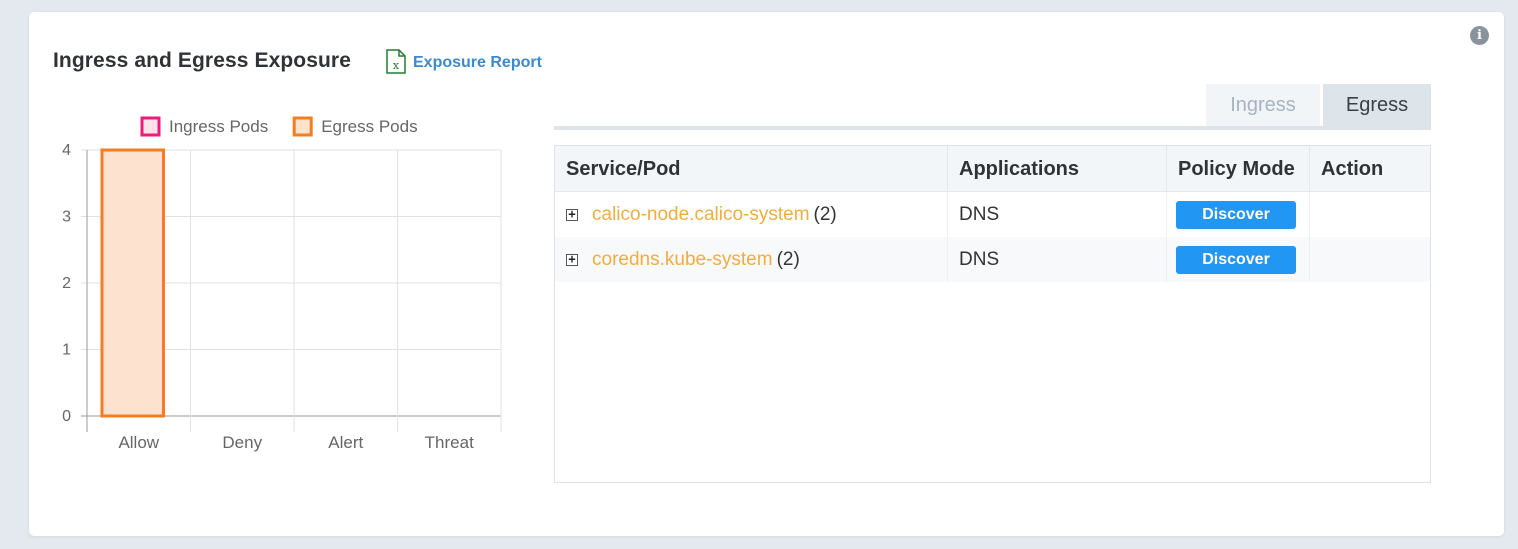 Image resolution: width=1518 pixels, height=549 pixels. Describe the element at coordinates (1238, 168) in the screenshot. I see `column-policy-mode: Policy Mode` at that location.